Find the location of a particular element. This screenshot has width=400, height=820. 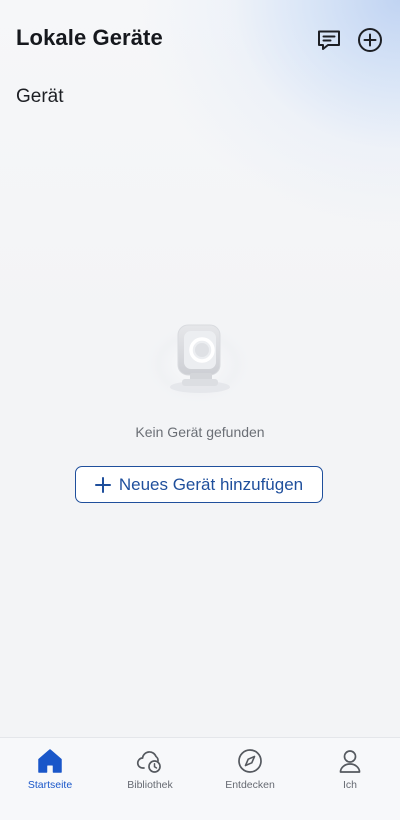

header: Lokale Geräte is located at coordinates (200, 40).